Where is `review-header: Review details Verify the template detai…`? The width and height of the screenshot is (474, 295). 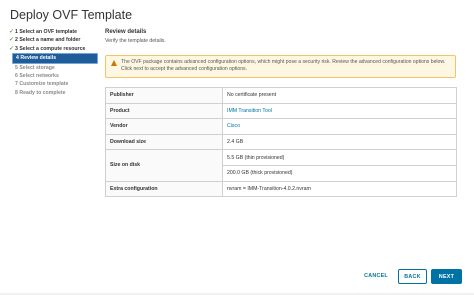 review-header: Review details Verify the template detai… is located at coordinates (281, 36).